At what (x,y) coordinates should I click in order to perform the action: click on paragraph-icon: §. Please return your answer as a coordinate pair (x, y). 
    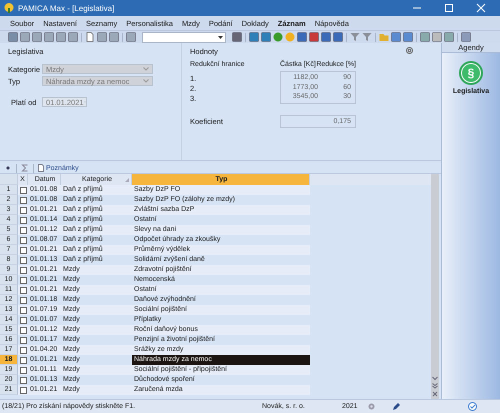
    Looking at the image, I should click on (471, 73).